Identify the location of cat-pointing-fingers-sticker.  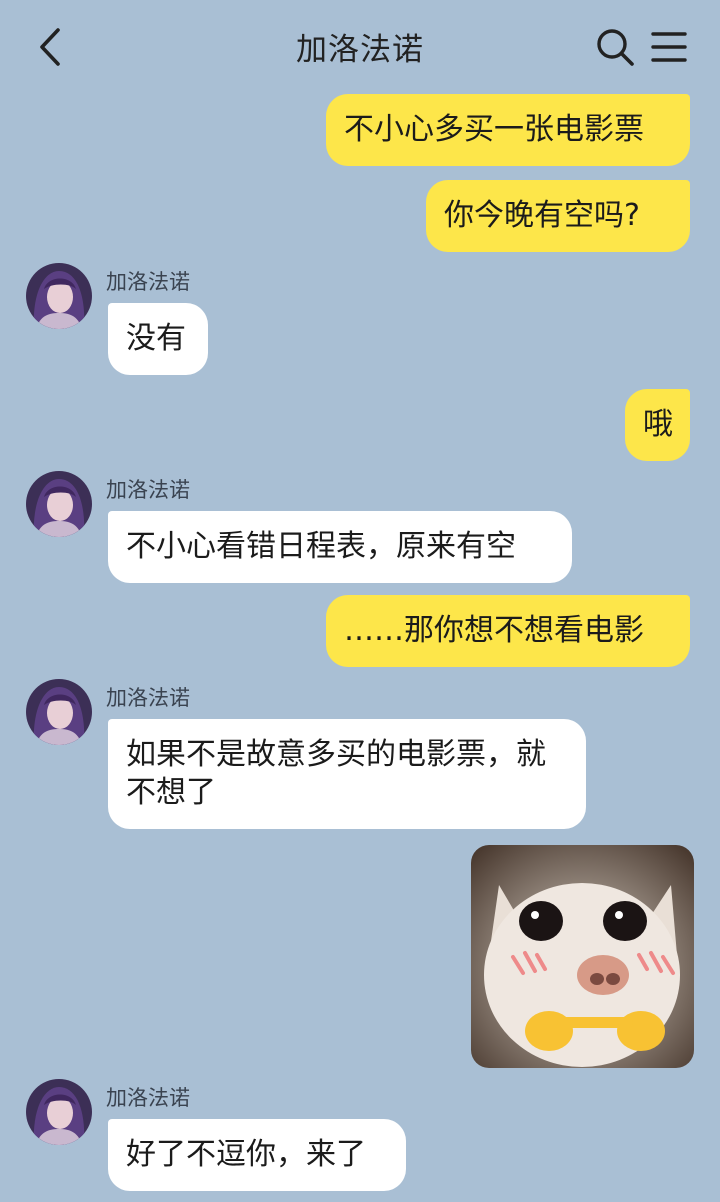
(582, 956).